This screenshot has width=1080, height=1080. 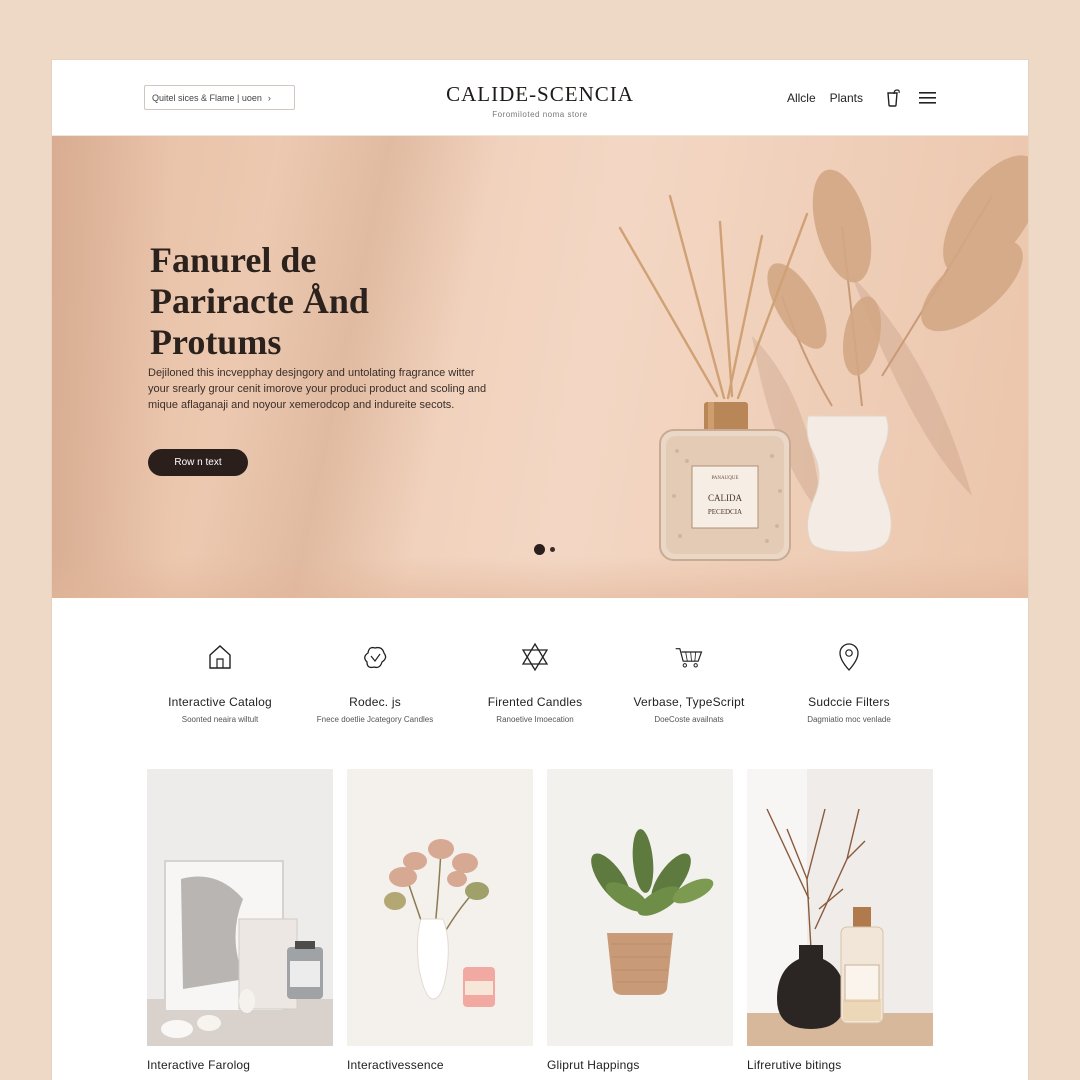 What do you see at coordinates (849, 719) in the screenshot?
I see `feature-subtitle: Dagmiatio moc venlade` at bounding box center [849, 719].